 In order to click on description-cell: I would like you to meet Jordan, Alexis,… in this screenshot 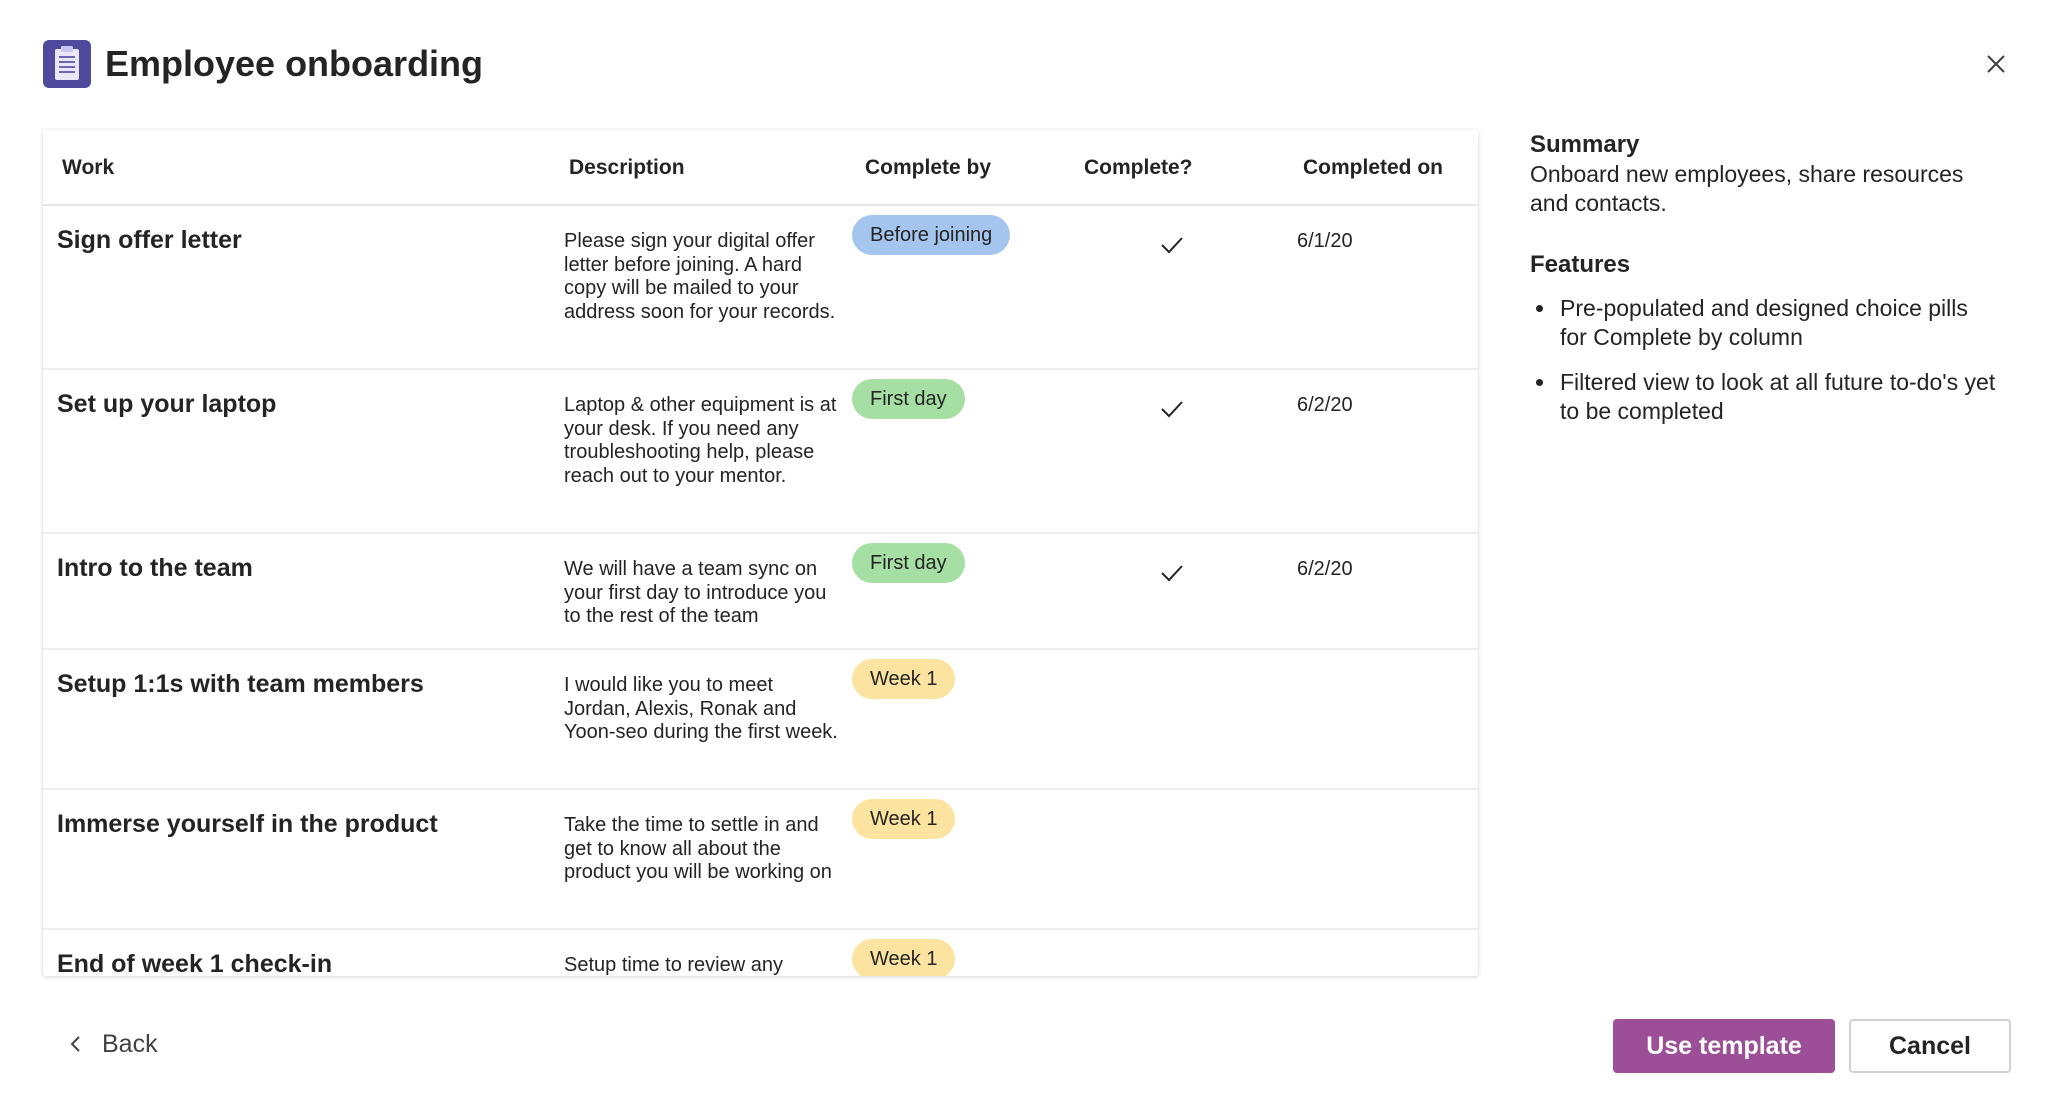, I will do `click(701, 708)`.